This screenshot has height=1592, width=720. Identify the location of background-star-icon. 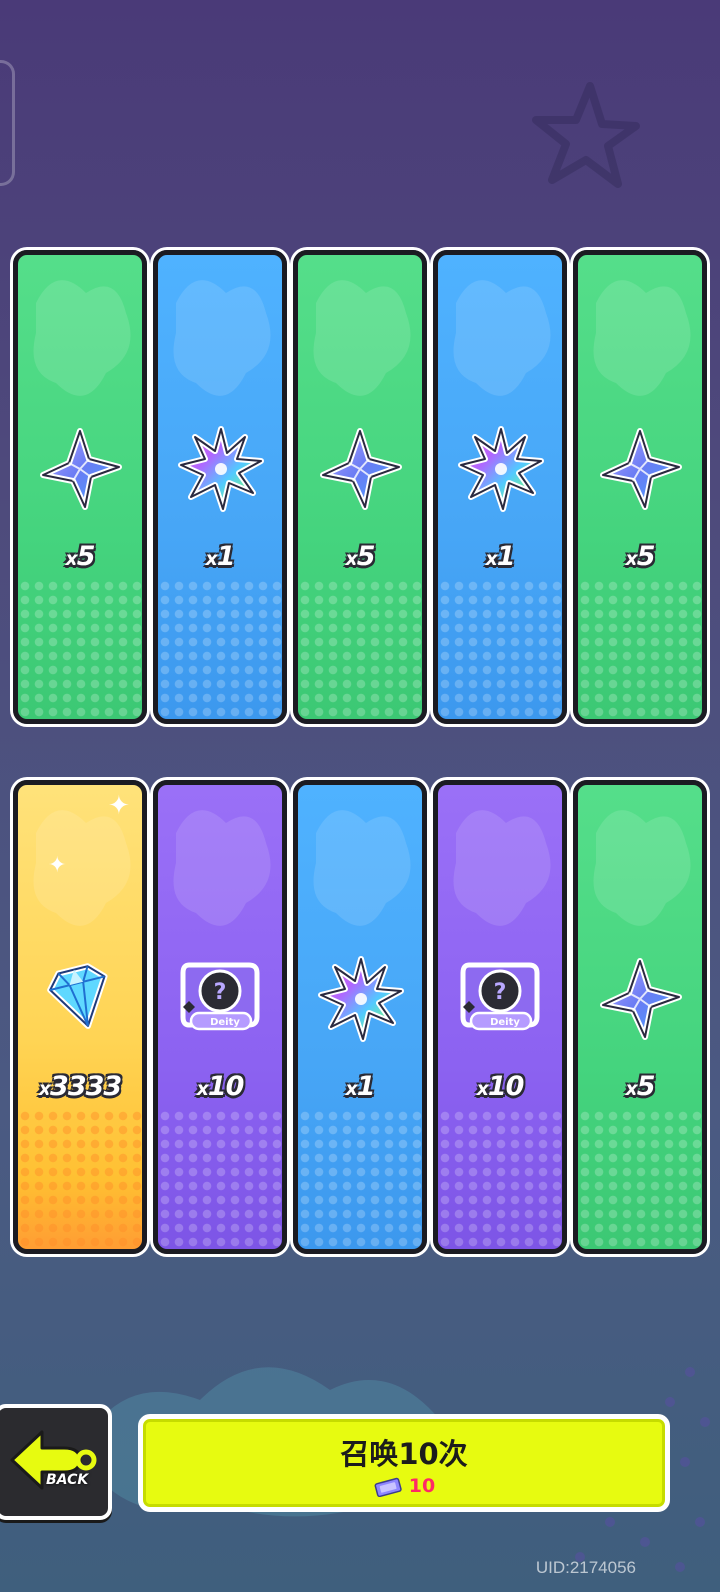
(586, 135).